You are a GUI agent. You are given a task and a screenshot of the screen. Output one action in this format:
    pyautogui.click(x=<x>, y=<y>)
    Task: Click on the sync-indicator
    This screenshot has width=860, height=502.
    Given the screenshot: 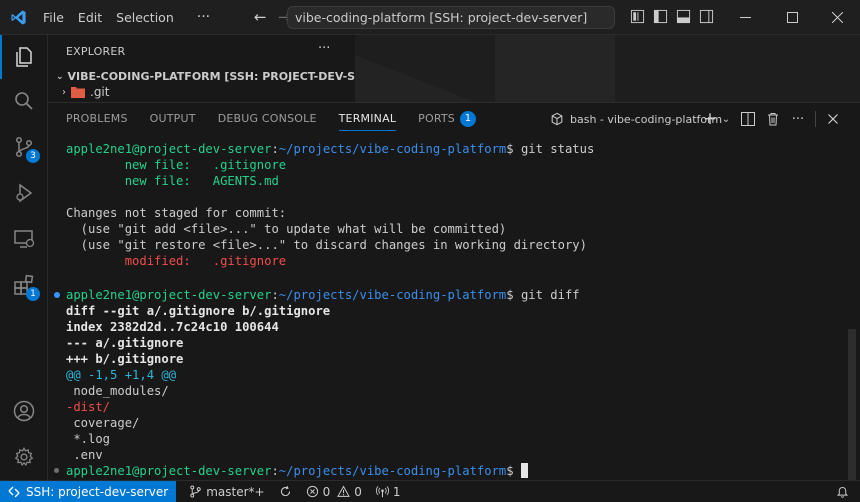 What is the action you would take?
    pyautogui.click(x=285, y=491)
    